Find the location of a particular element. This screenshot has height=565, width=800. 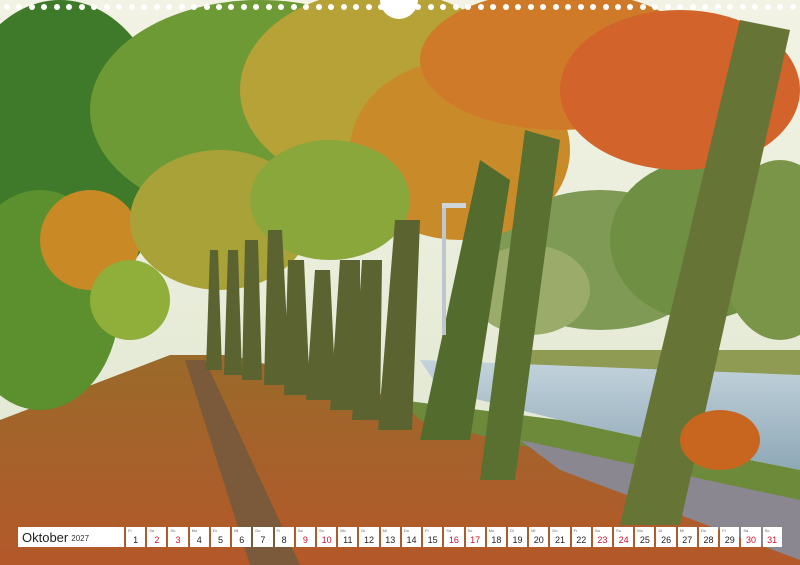

day-number: 21 is located at coordinates (559, 540).